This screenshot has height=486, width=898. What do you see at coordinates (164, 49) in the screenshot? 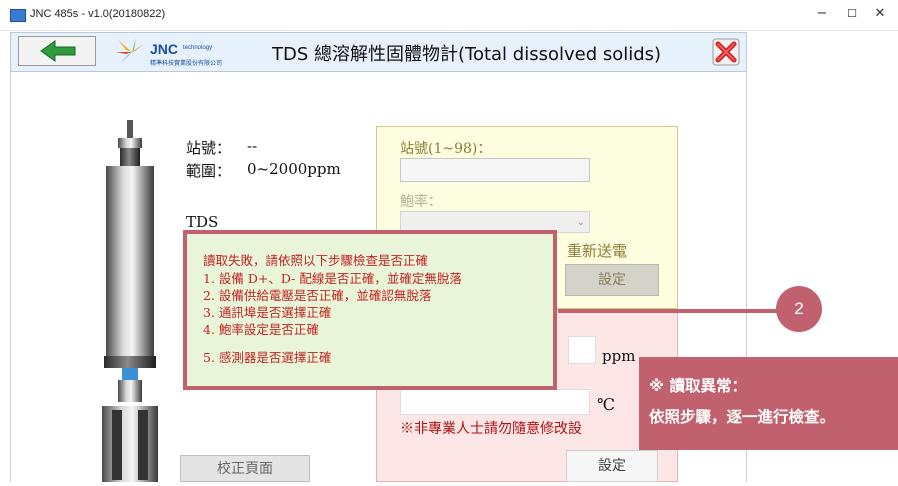
I see `logo-text: JNC` at bounding box center [164, 49].